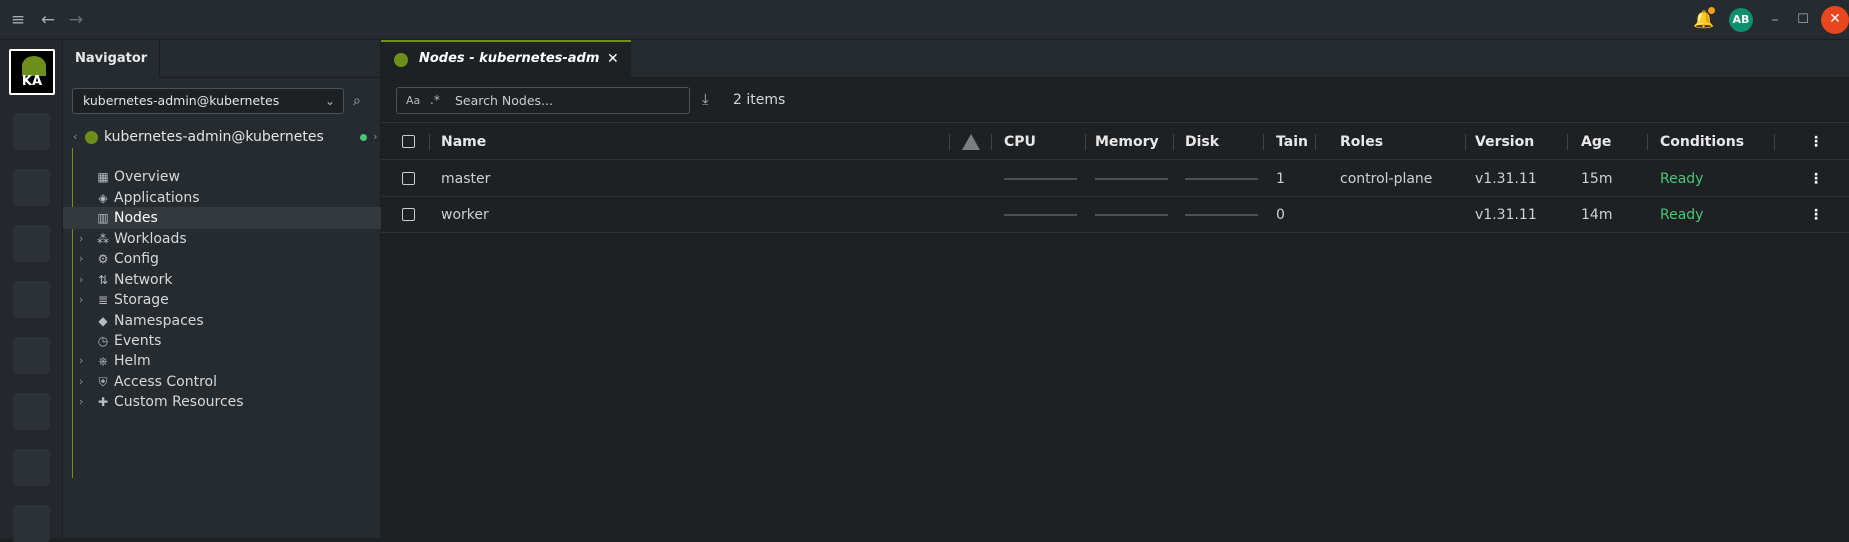 The width and height of the screenshot is (1849, 542). I want to click on clock-icon: ◷, so click(103, 341).